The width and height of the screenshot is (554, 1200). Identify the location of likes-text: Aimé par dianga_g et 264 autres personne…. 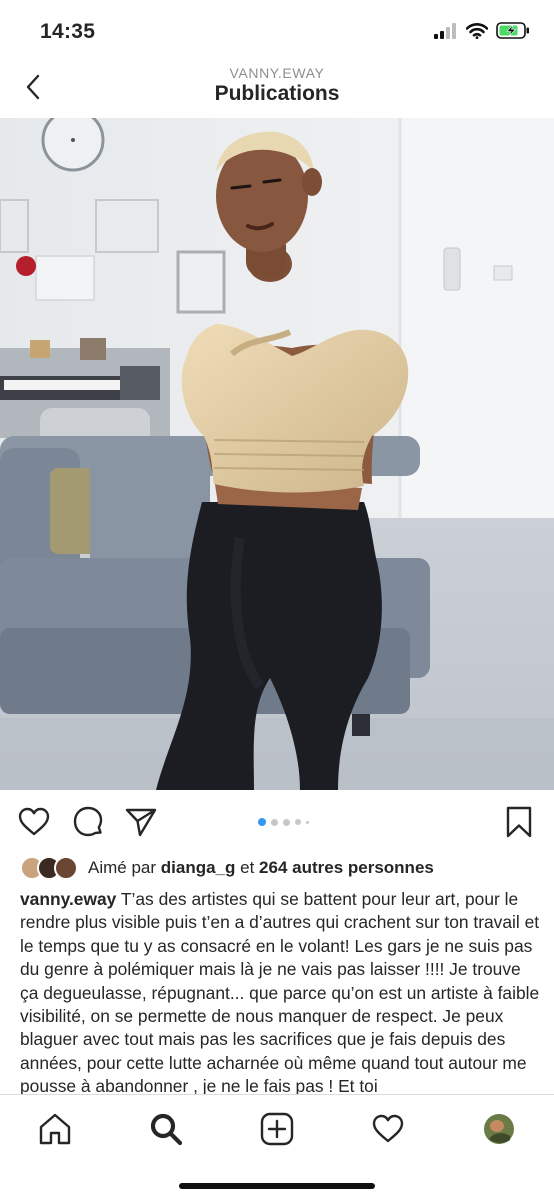
(261, 868).